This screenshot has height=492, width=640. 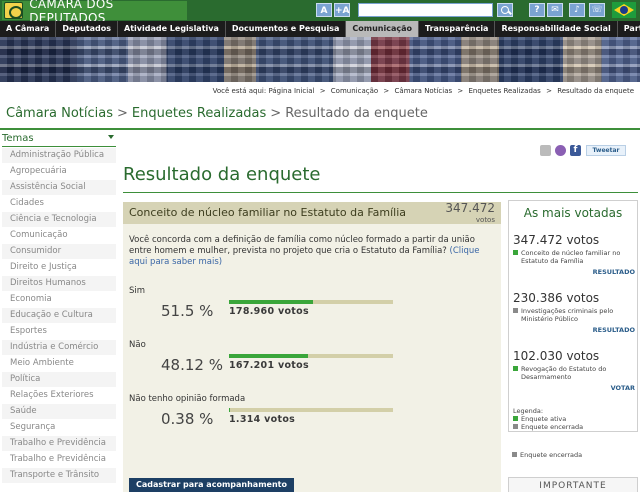 What do you see at coordinates (545, 150) in the screenshot?
I see `email-share-icon` at bounding box center [545, 150].